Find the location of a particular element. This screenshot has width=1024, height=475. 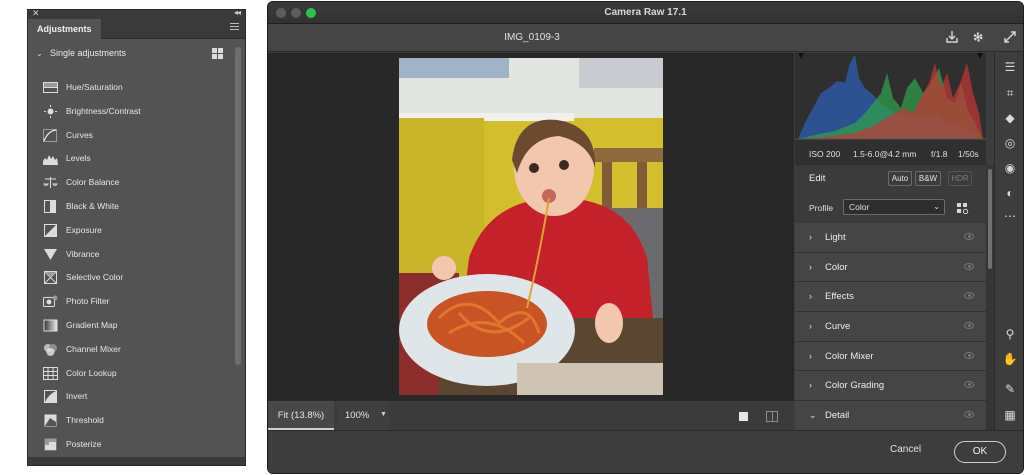

channel-mixer-icon is located at coordinates (50, 349).